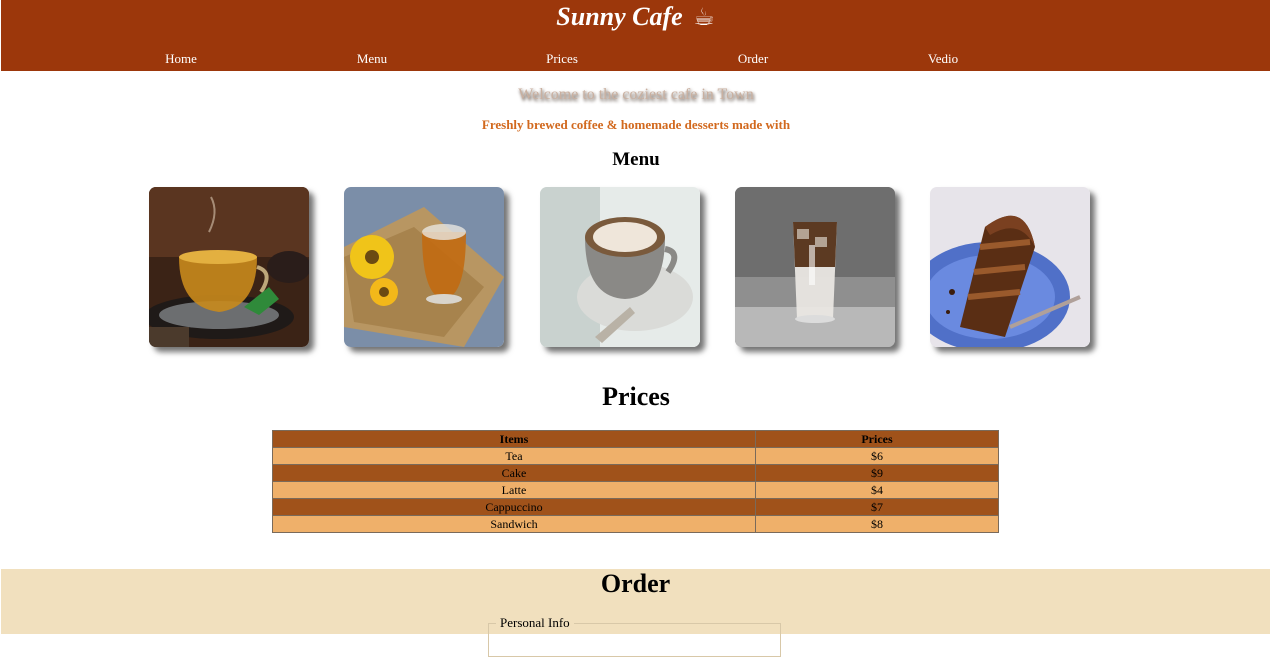  What do you see at coordinates (514, 456) in the screenshot?
I see `item-cell: Tea` at bounding box center [514, 456].